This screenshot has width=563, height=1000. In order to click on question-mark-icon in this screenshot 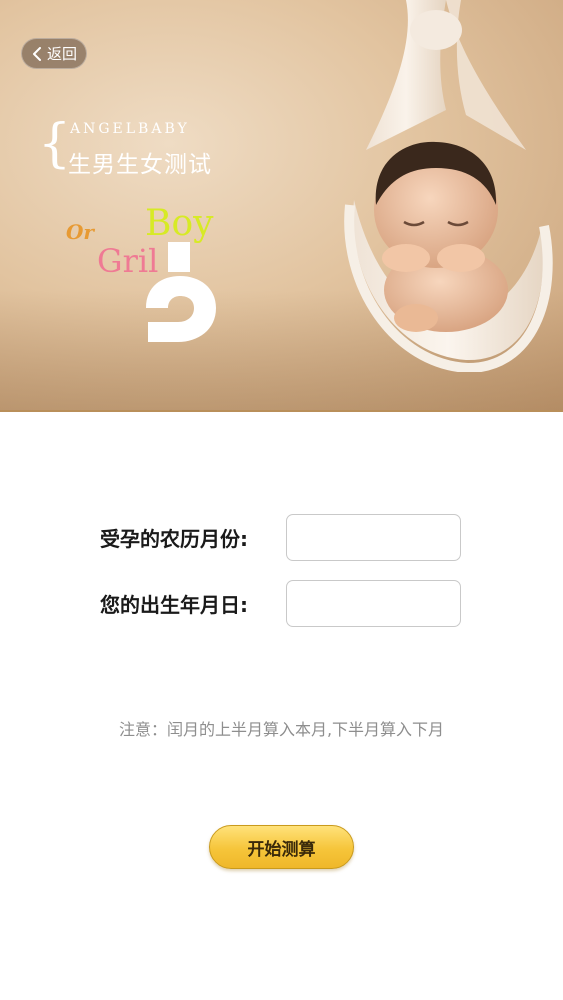, I will do `click(181, 292)`.